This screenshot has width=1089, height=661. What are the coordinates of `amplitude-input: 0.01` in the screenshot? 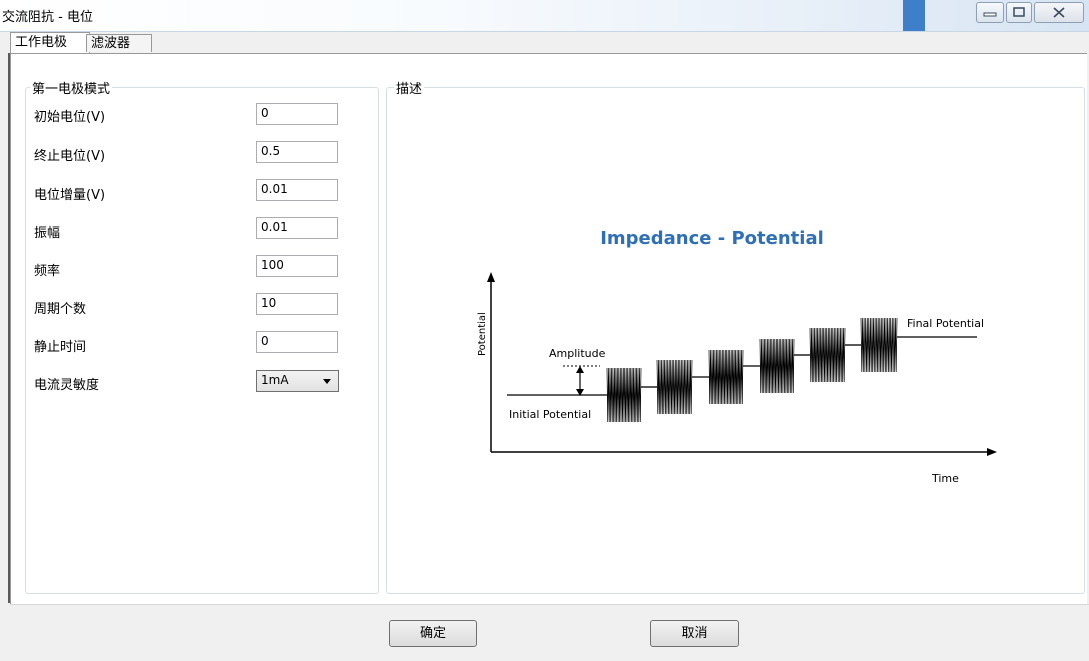 It's located at (297, 228).